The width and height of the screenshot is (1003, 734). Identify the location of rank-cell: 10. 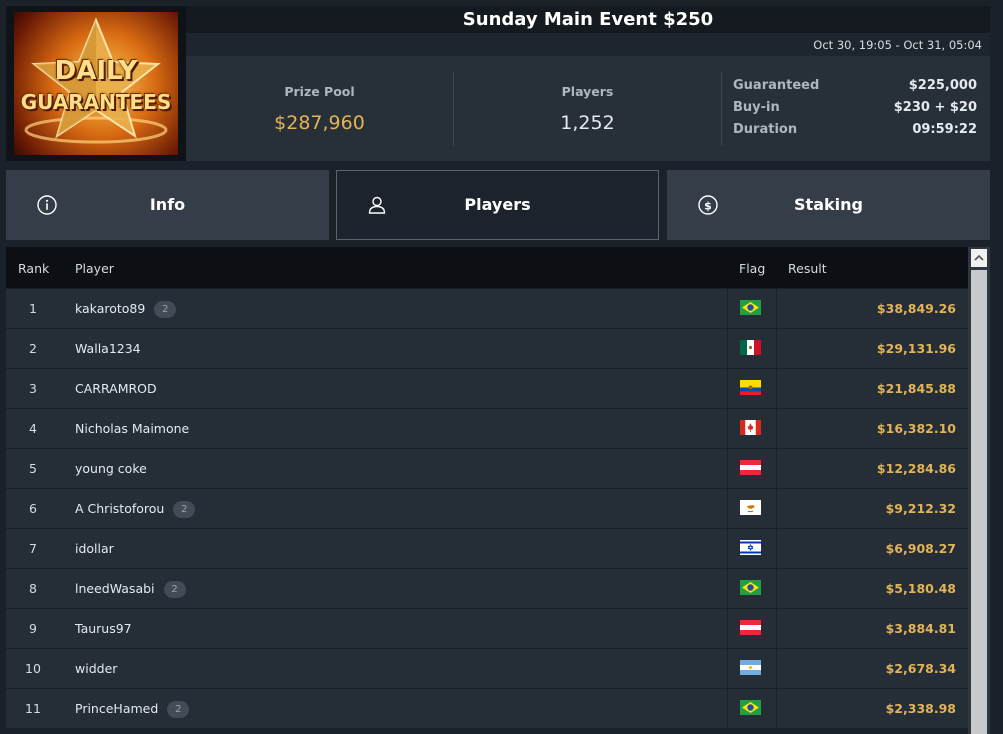
(33, 668).